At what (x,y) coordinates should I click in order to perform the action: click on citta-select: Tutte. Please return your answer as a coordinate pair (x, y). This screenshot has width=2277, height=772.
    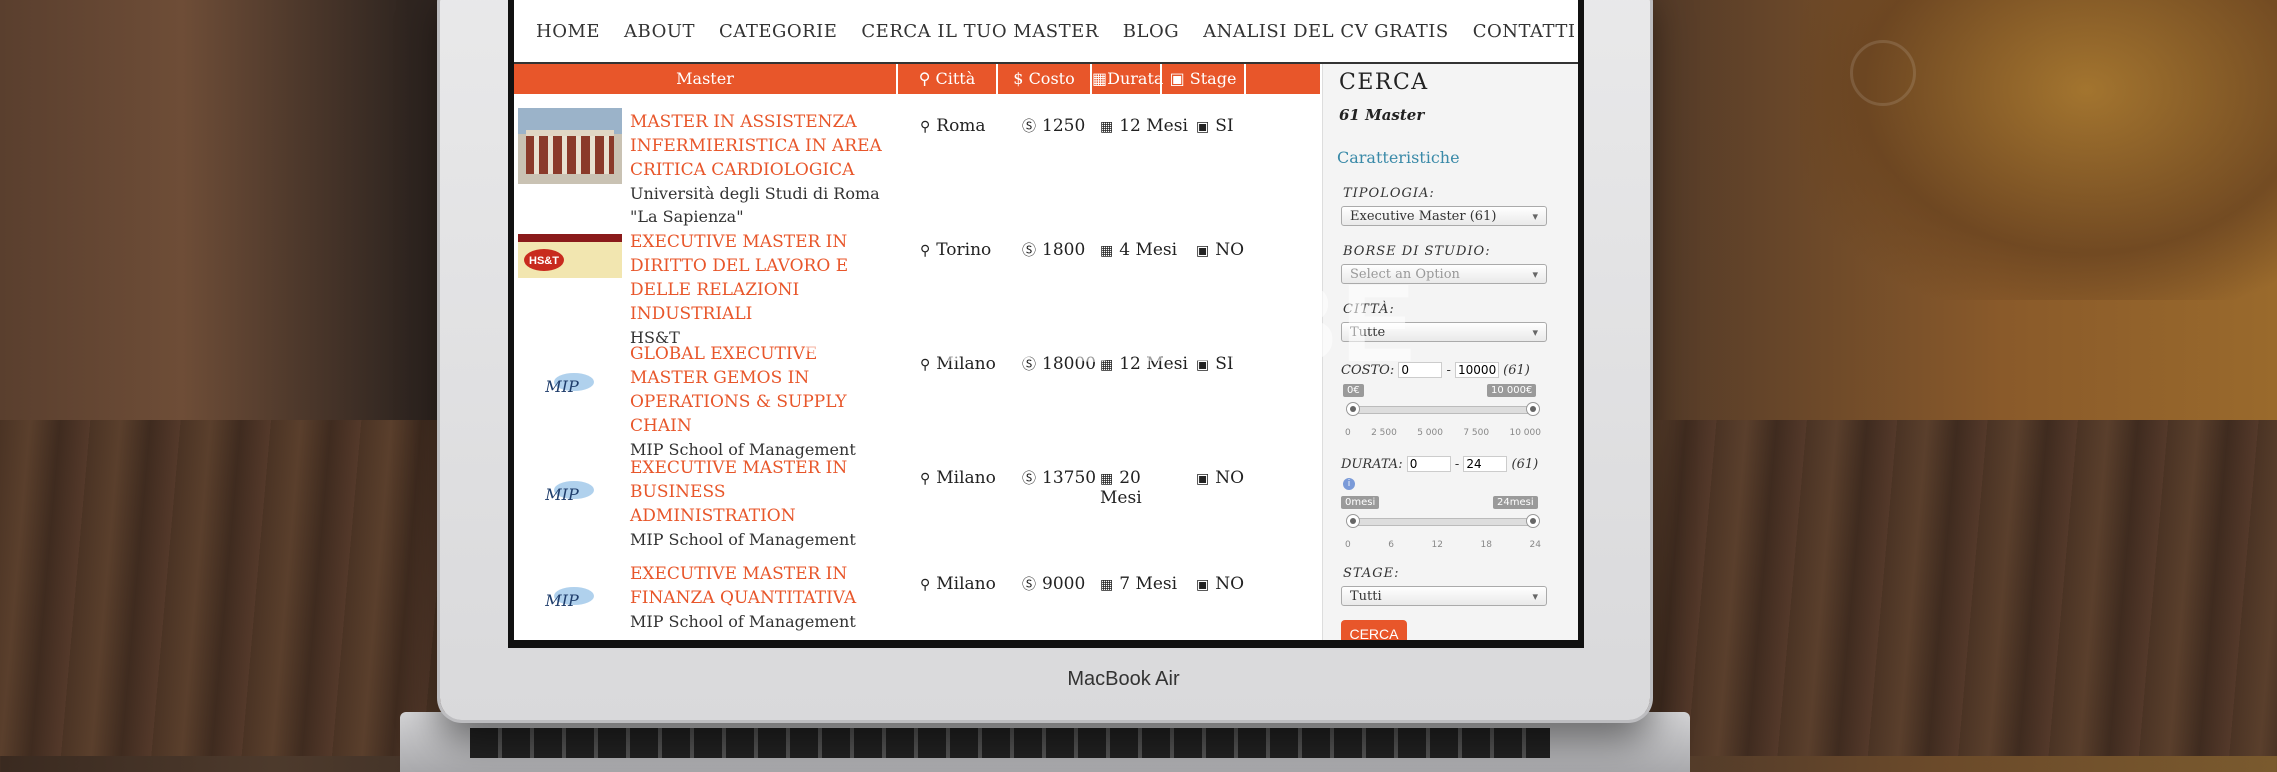
    Looking at the image, I should click on (1444, 332).